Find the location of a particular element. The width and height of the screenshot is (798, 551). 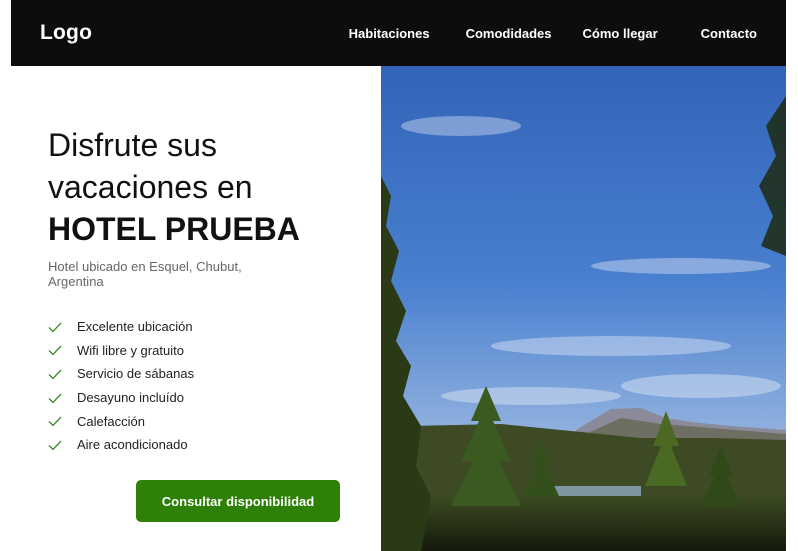

logo: Logo is located at coordinates (66, 33).